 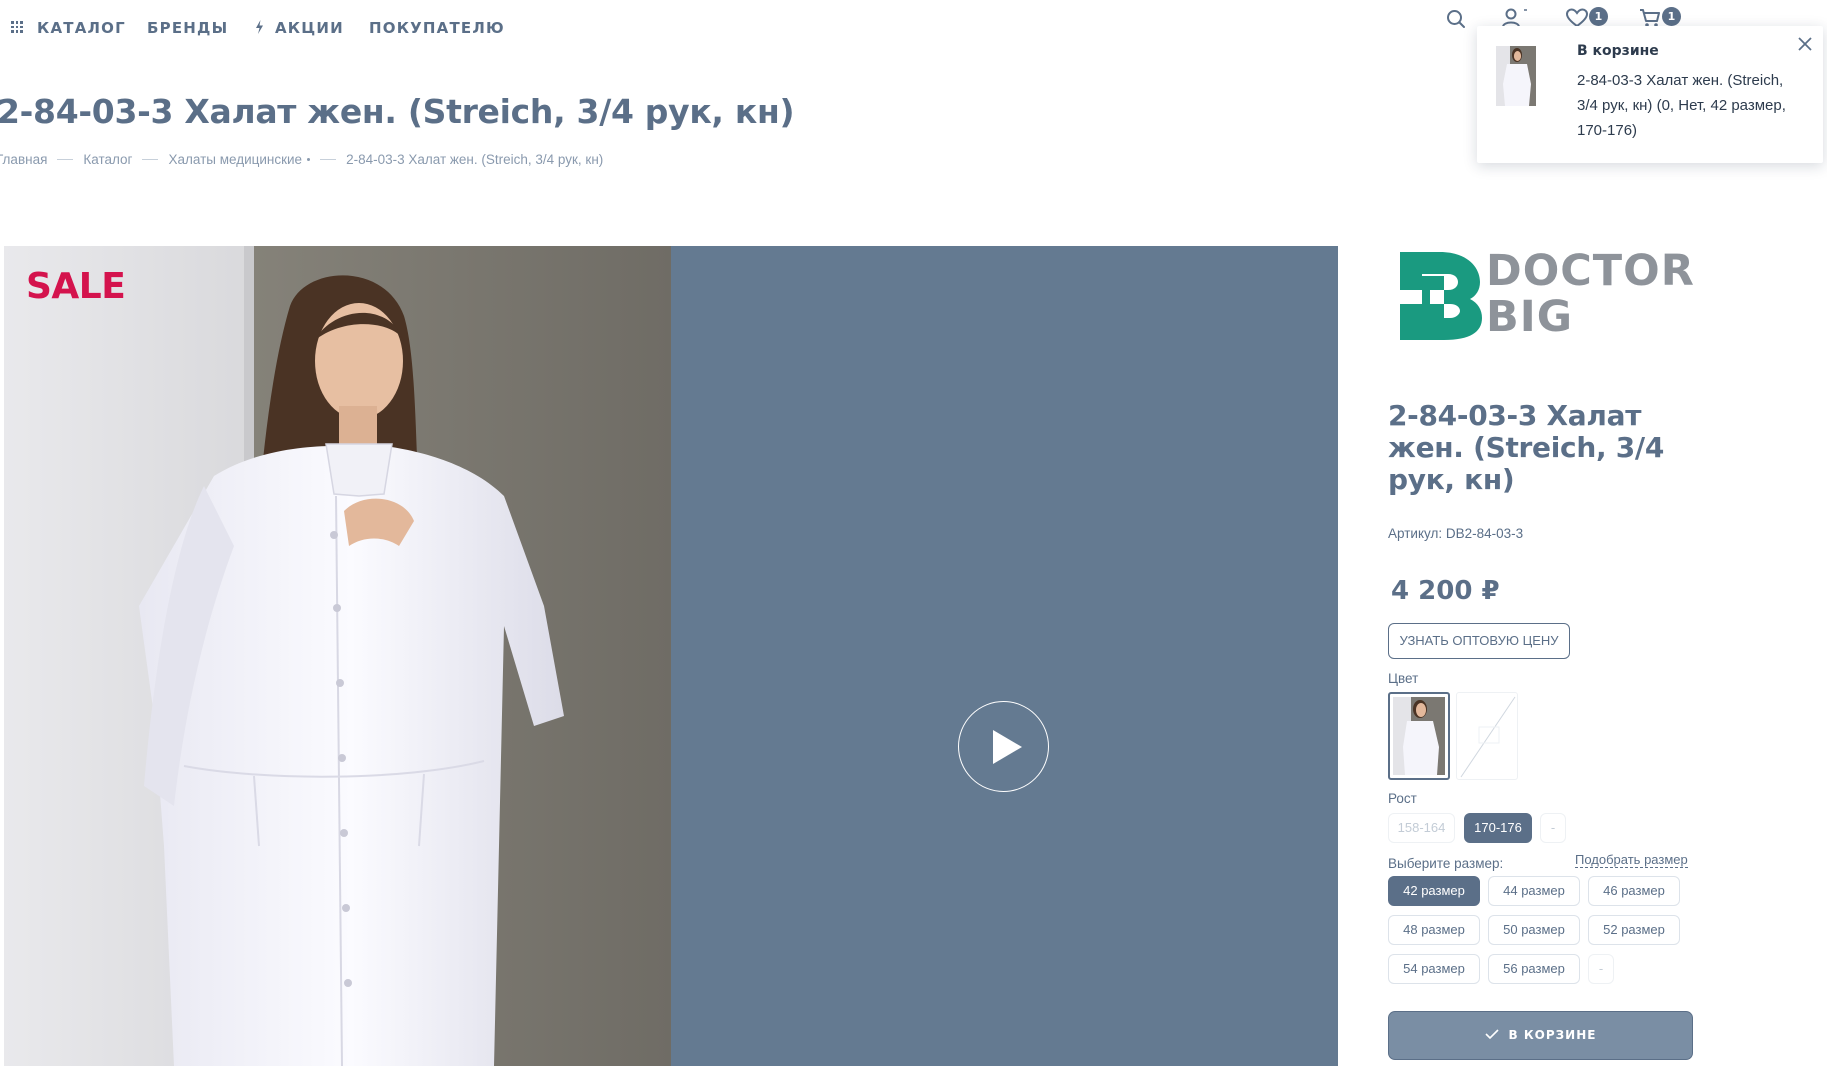 I want to click on popup-product-thumbnail, so click(x=1516, y=76).